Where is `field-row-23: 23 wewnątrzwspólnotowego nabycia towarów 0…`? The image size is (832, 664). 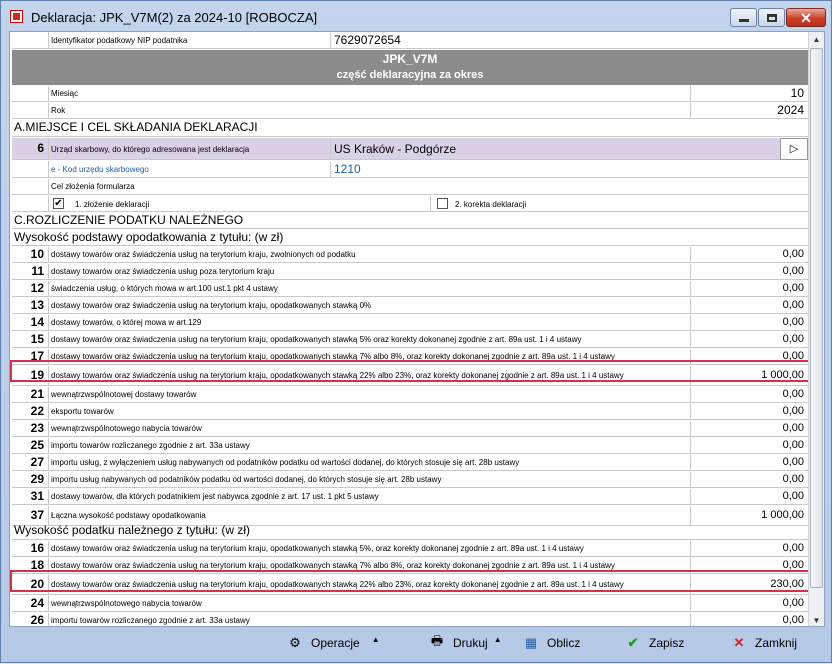 field-row-23: 23 wewnątrzwspólnotowego nabycia towarów 0… is located at coordinates (410, 429).